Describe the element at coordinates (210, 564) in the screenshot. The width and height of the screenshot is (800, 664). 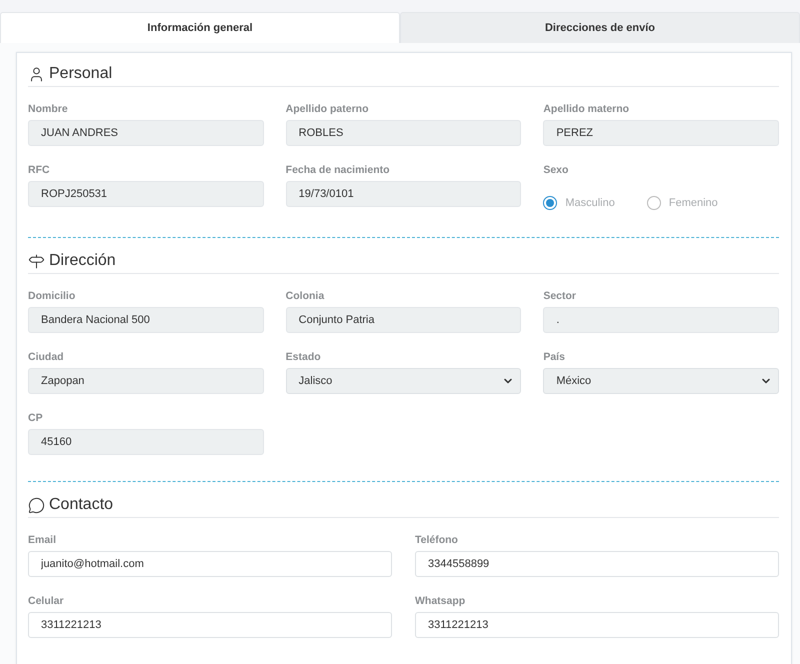
I see `text-field: juanito@hotmail.com` at that location.